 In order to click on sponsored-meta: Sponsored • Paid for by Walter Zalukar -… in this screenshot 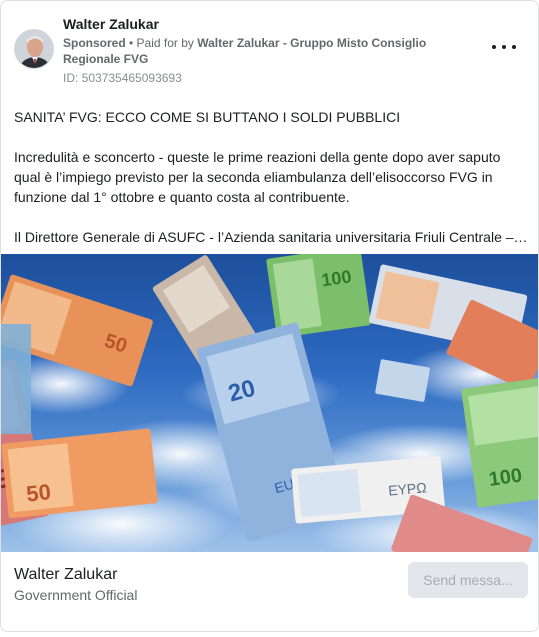, I will do `click(273, 51)`.